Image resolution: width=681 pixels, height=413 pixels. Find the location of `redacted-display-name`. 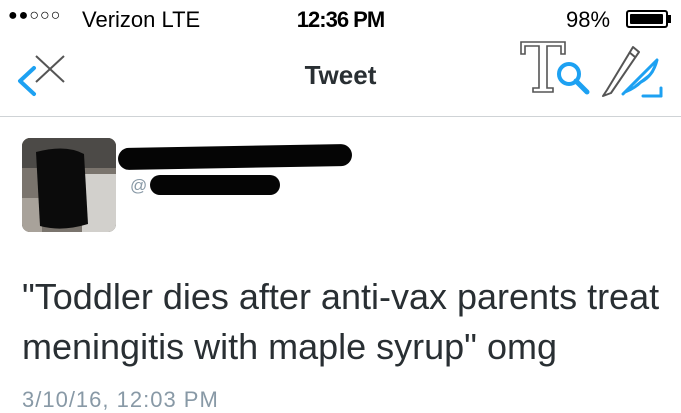

redacted-display-name is located at coordinates (235, 157).